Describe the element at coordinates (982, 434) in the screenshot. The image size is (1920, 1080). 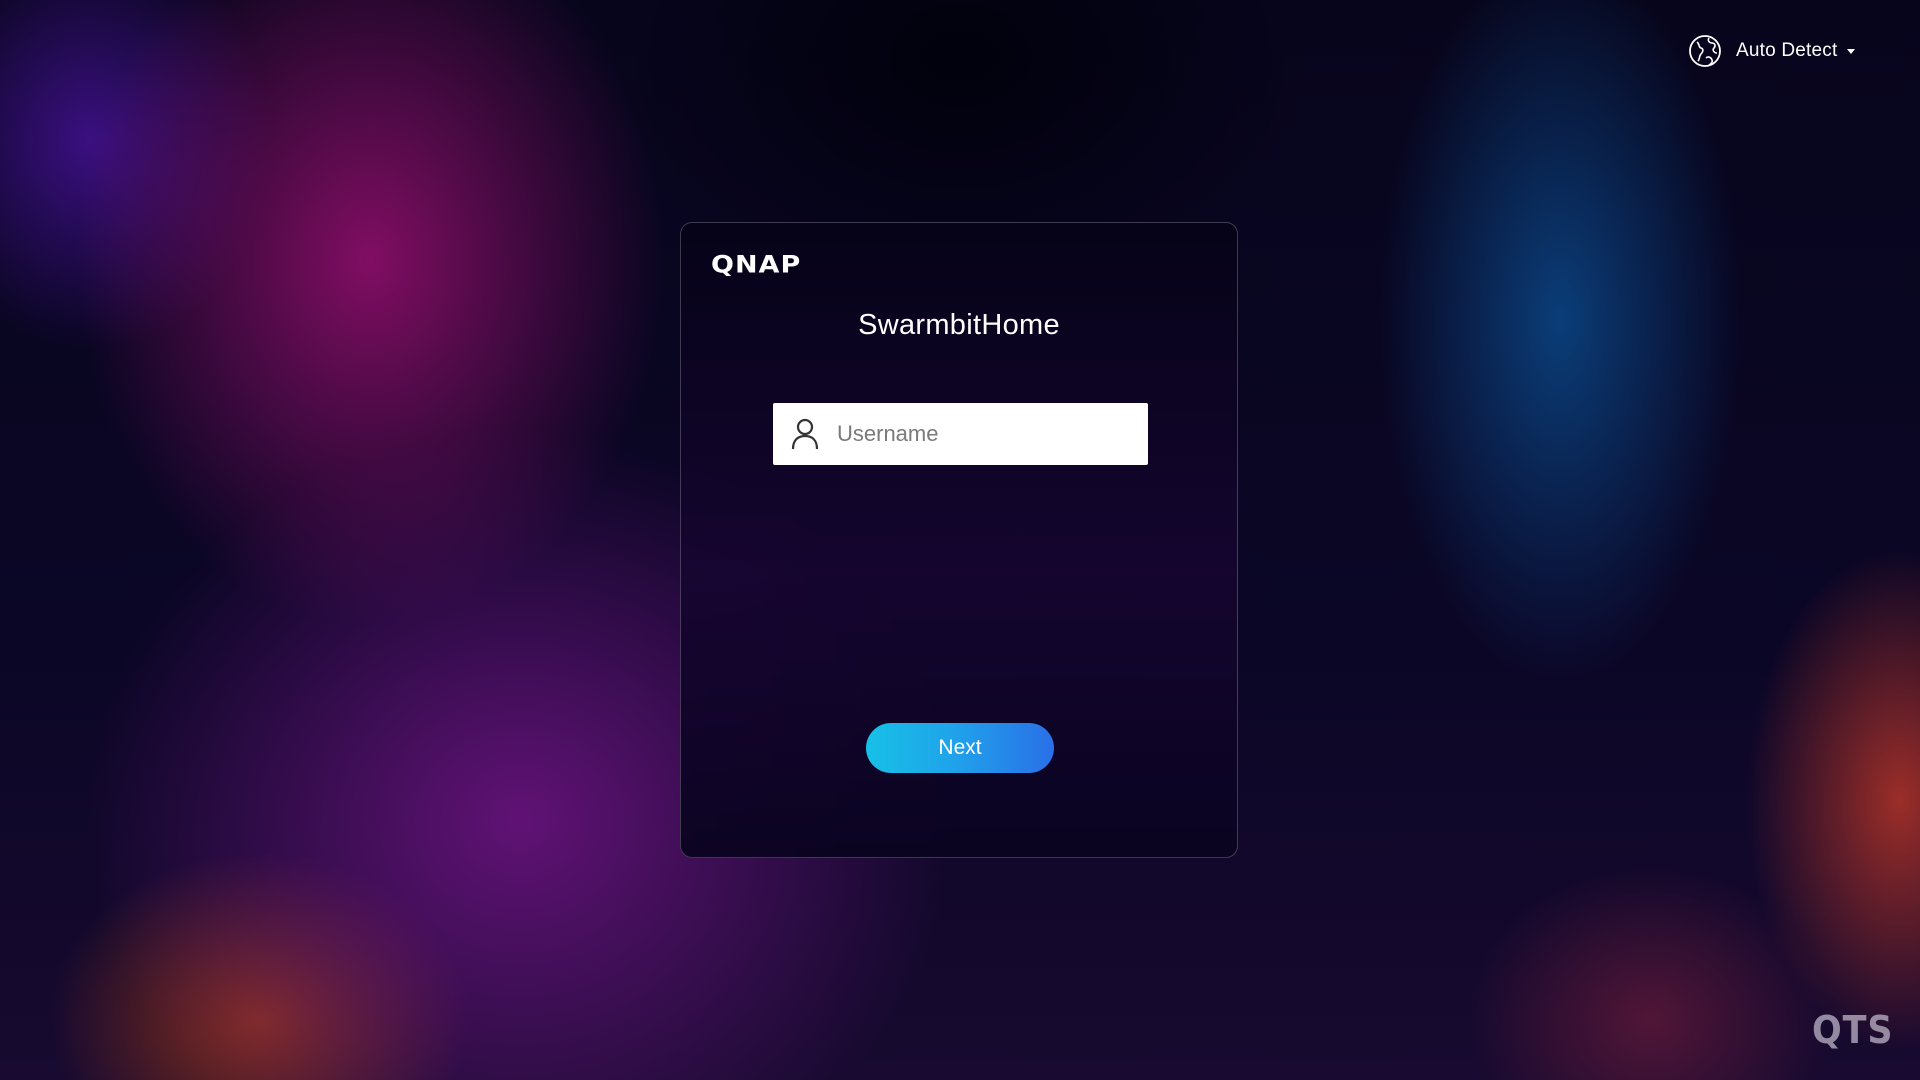
I see `username-input` at that location.